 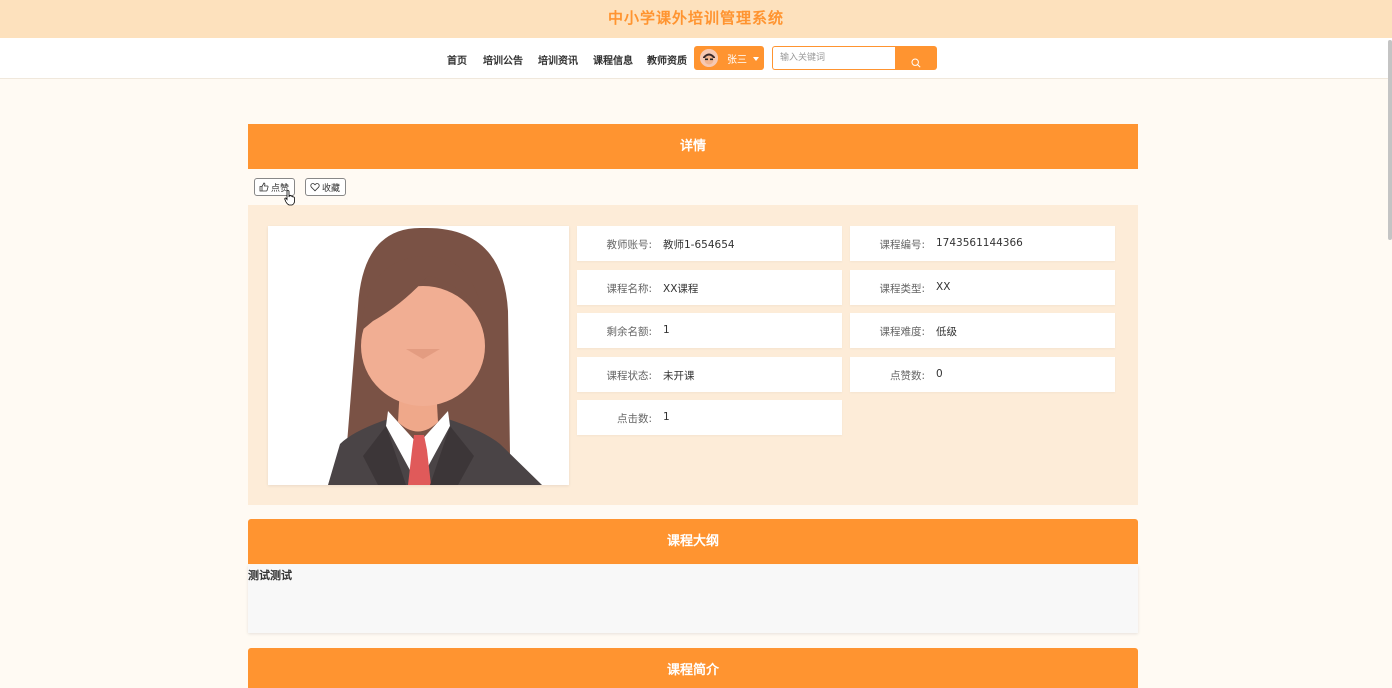 I want to click on field-value: 教师1-654654, so click(x=699, y=245).